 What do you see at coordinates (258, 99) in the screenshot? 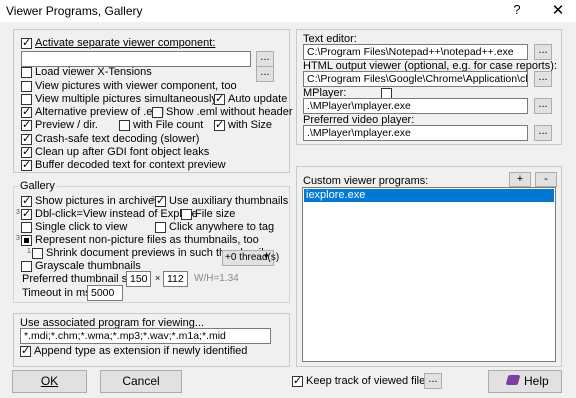
I see `auto-update-label: Auto update` at bounding box center [258, 99].